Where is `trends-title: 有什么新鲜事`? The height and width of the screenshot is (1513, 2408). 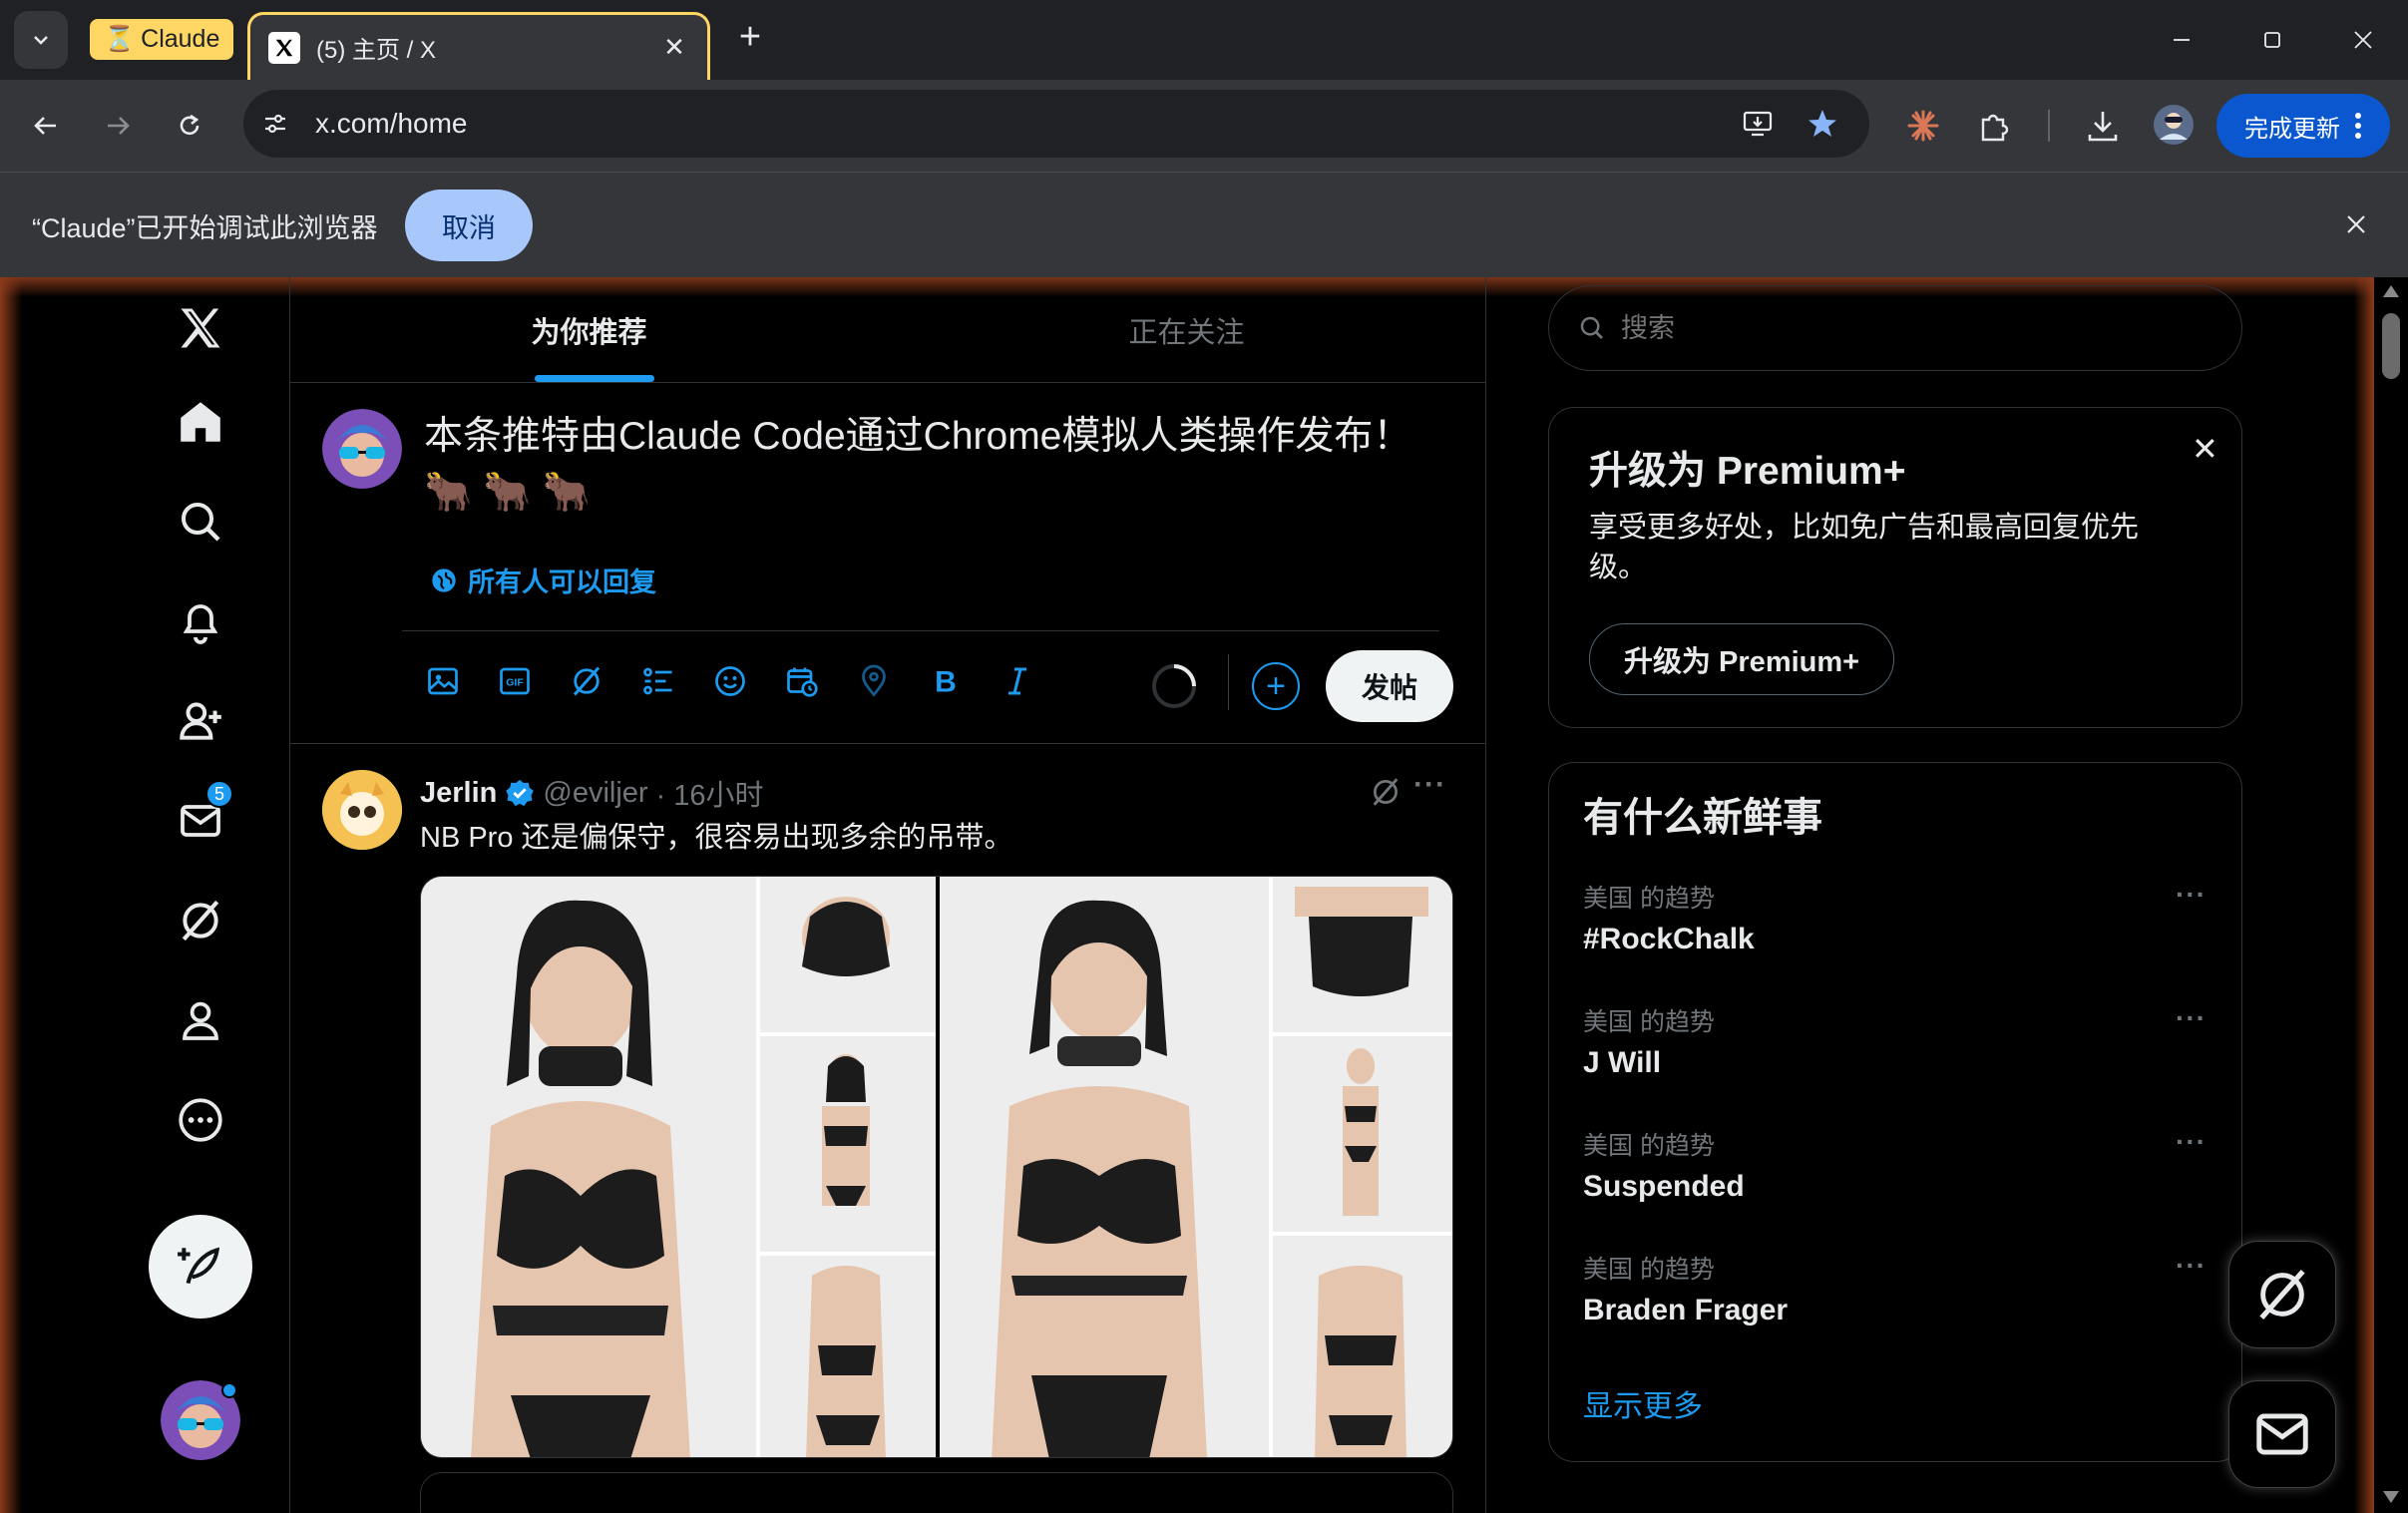 trends-title: 有什么新鲜事 is located at coordinates (1703, 818).